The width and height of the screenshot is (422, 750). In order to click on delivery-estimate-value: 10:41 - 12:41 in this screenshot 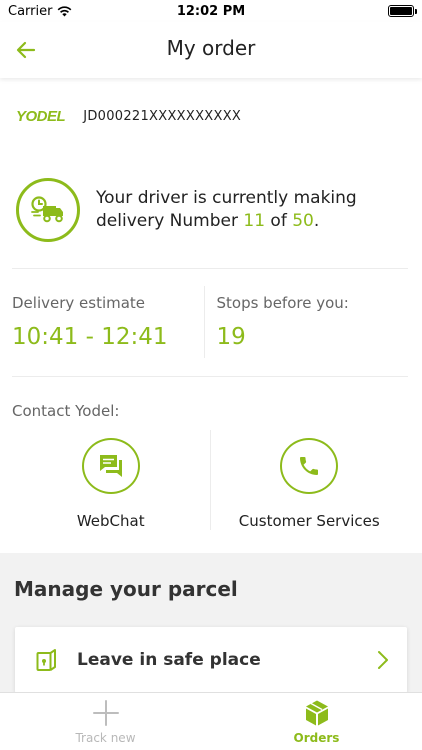, I will do `click(90, 337)`.